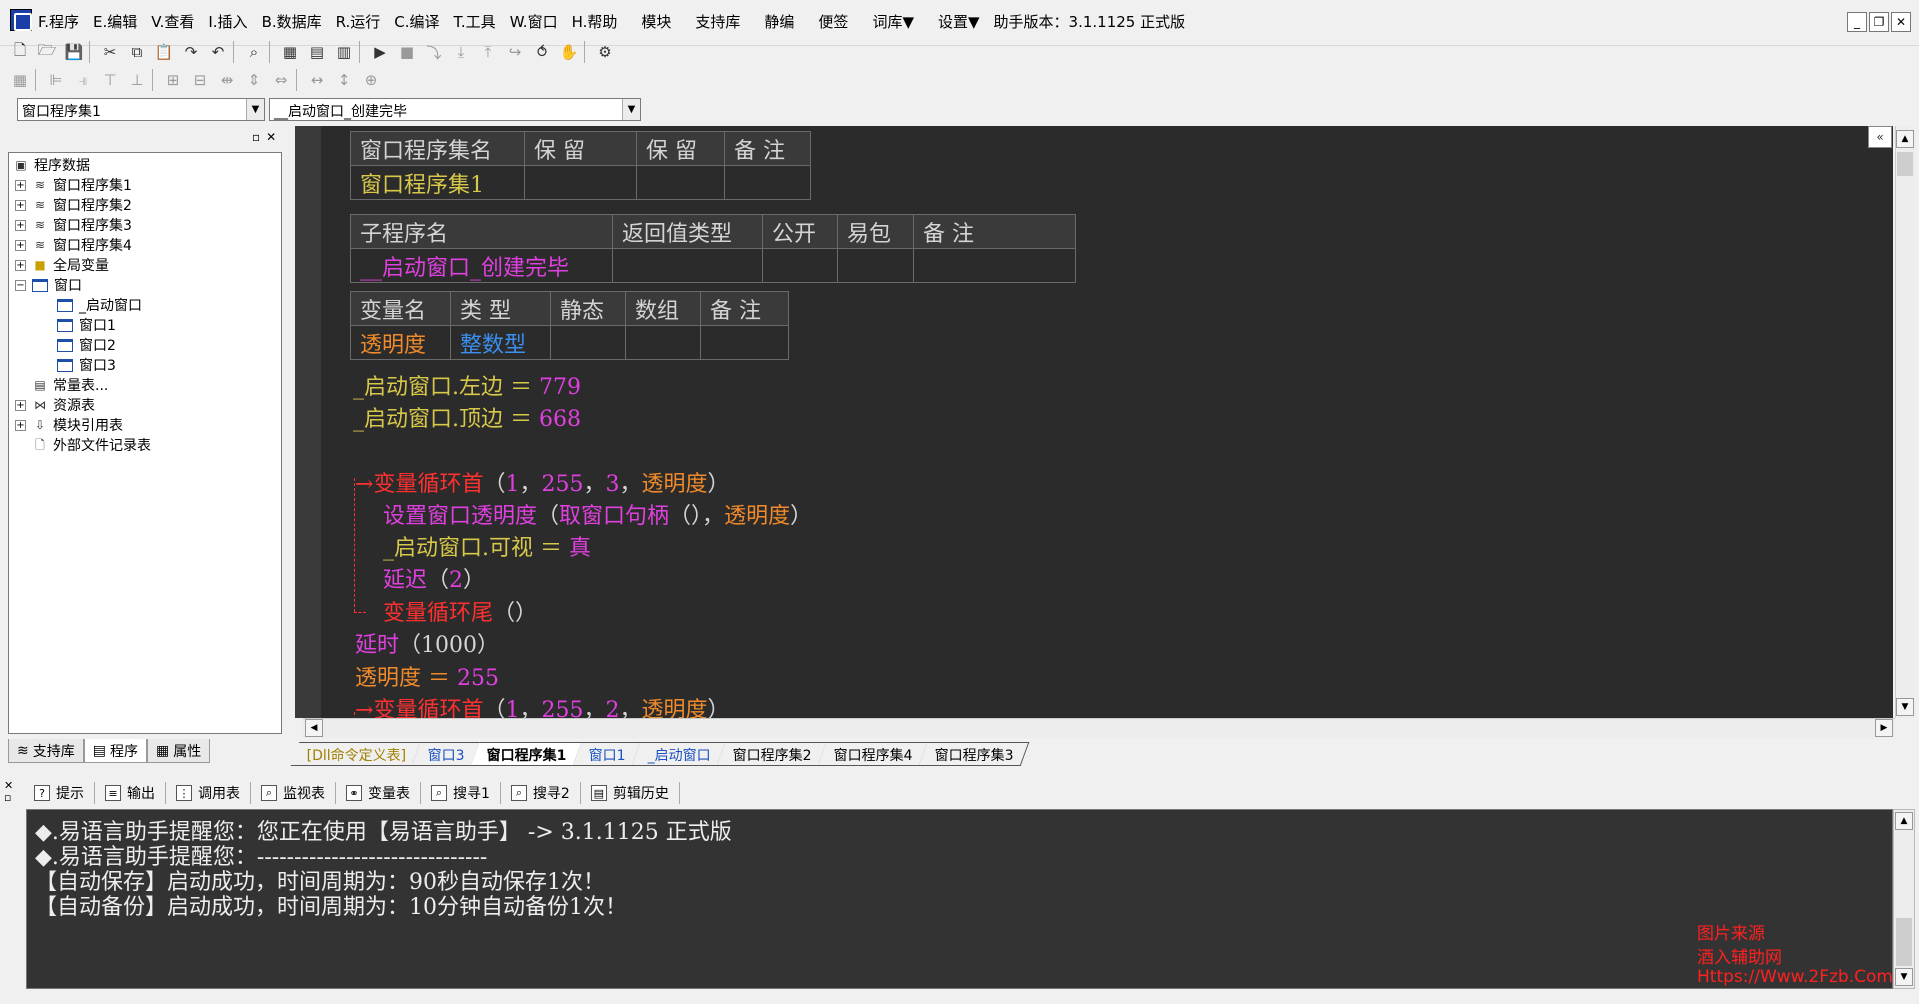  Describe the element at coordinates (416, 21) in the screenshot. I see `menu-compile: C.编译` at that location.